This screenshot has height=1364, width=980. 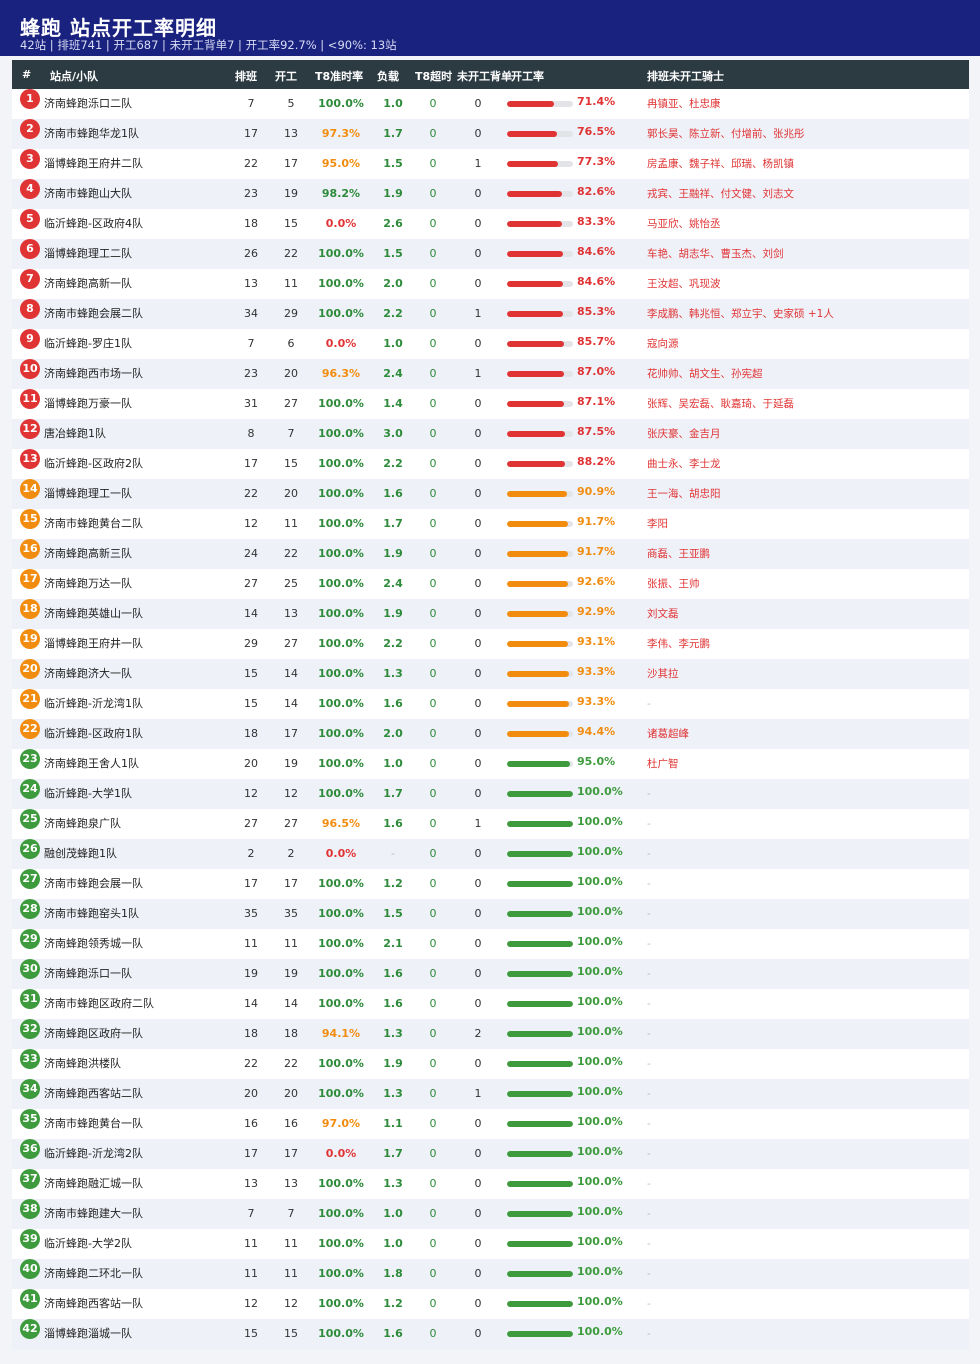 I want to click on load-value: 1.6, so click(x=393, y=823).